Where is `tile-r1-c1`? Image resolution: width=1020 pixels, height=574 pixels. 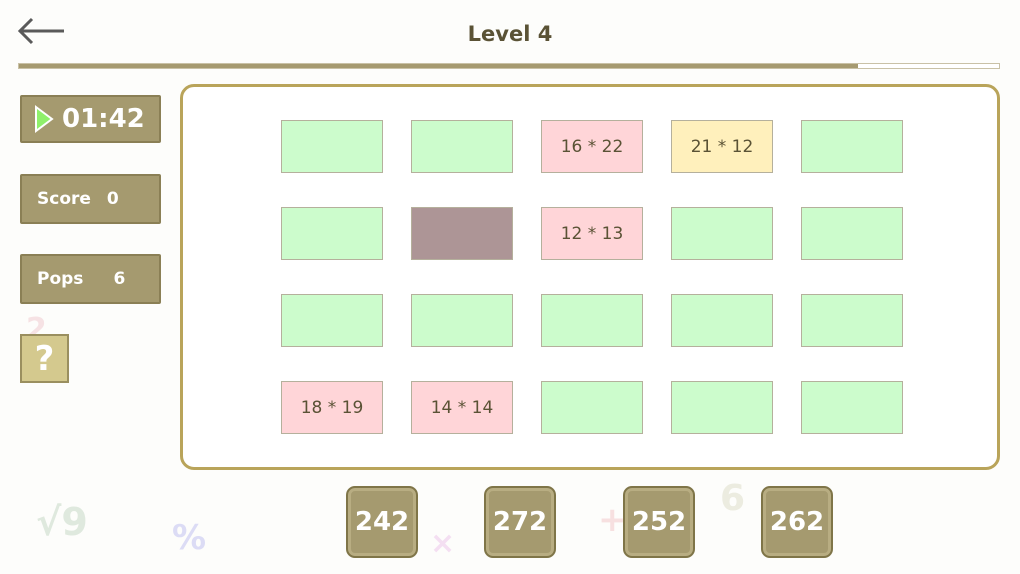
tile-r1-c1 is located at coordinates (332, 146).